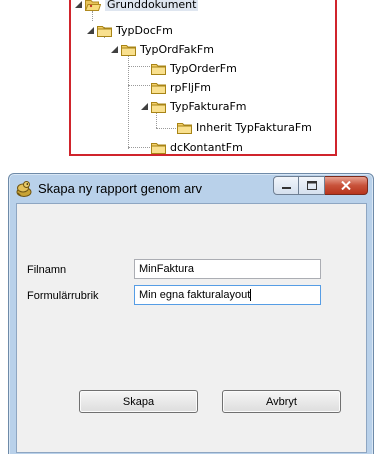 This screenshot has height=454, width=382. I want to click on maximize-icon, so click(311, 185).